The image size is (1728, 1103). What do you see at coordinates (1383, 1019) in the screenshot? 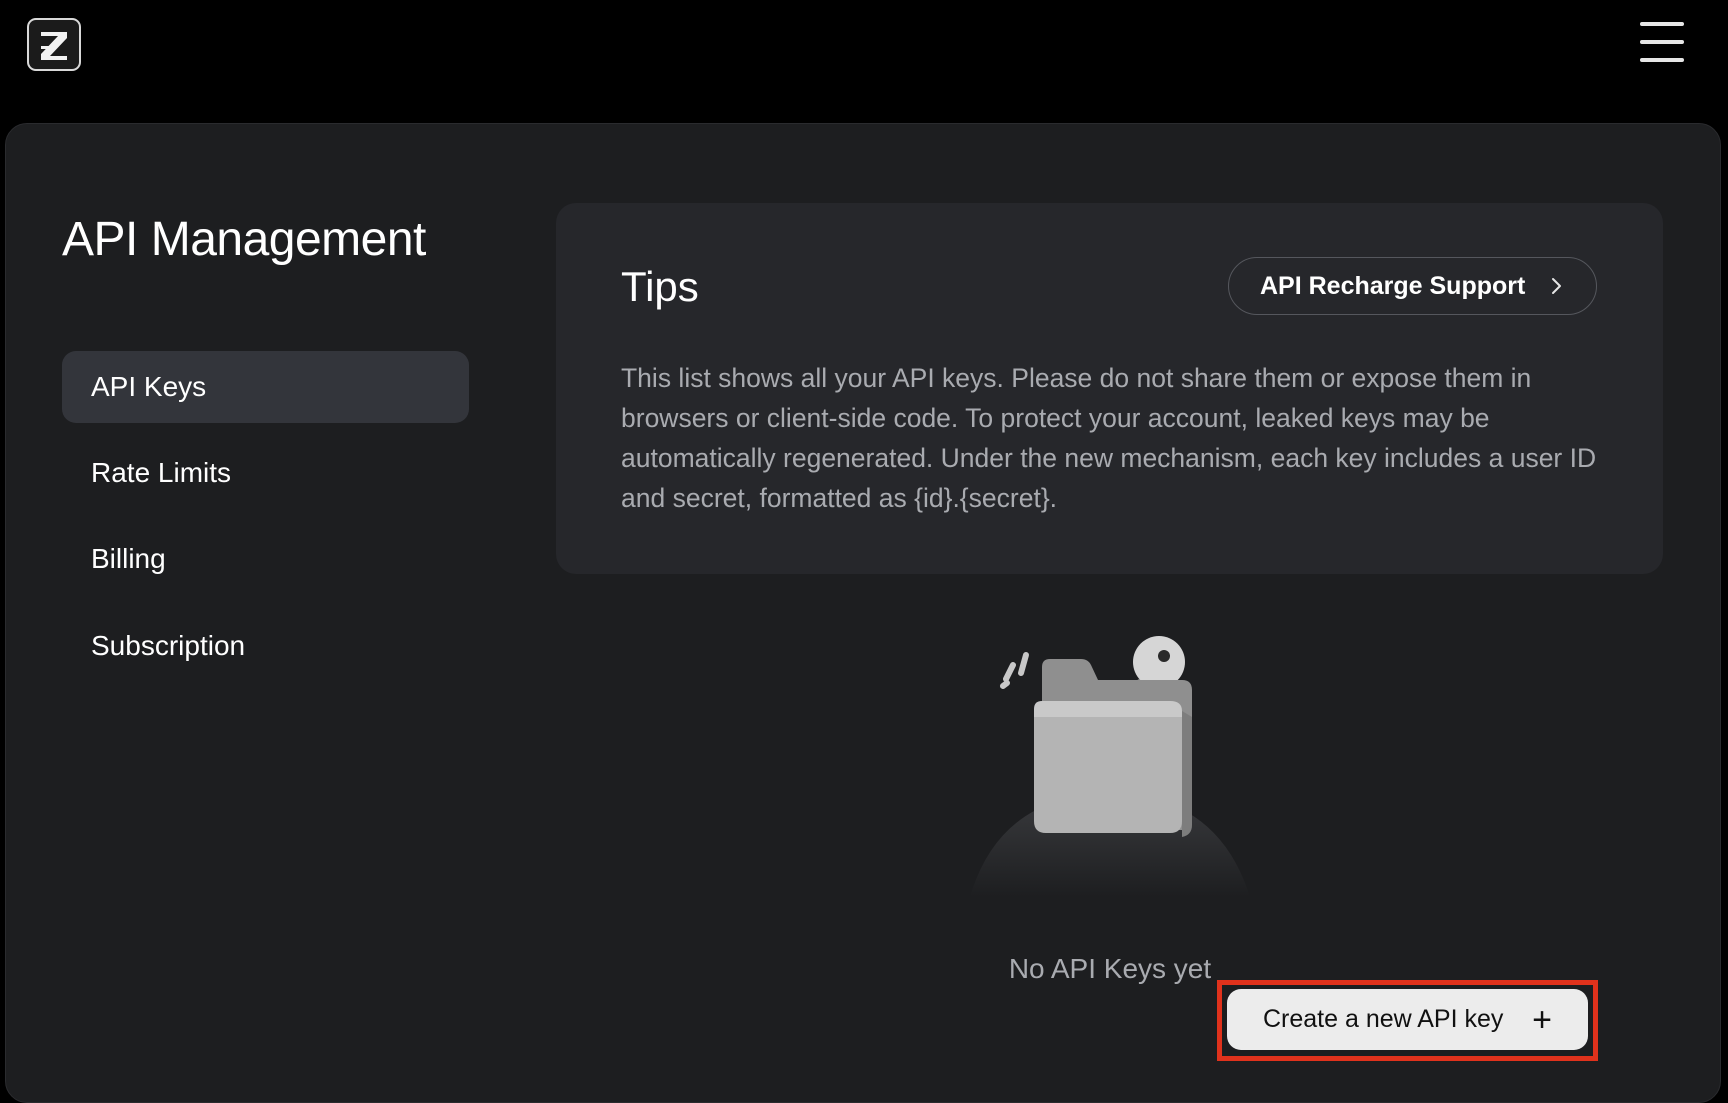
I see `create-api-key-label: Create a new API key` at bounding box center [1383, 1019].